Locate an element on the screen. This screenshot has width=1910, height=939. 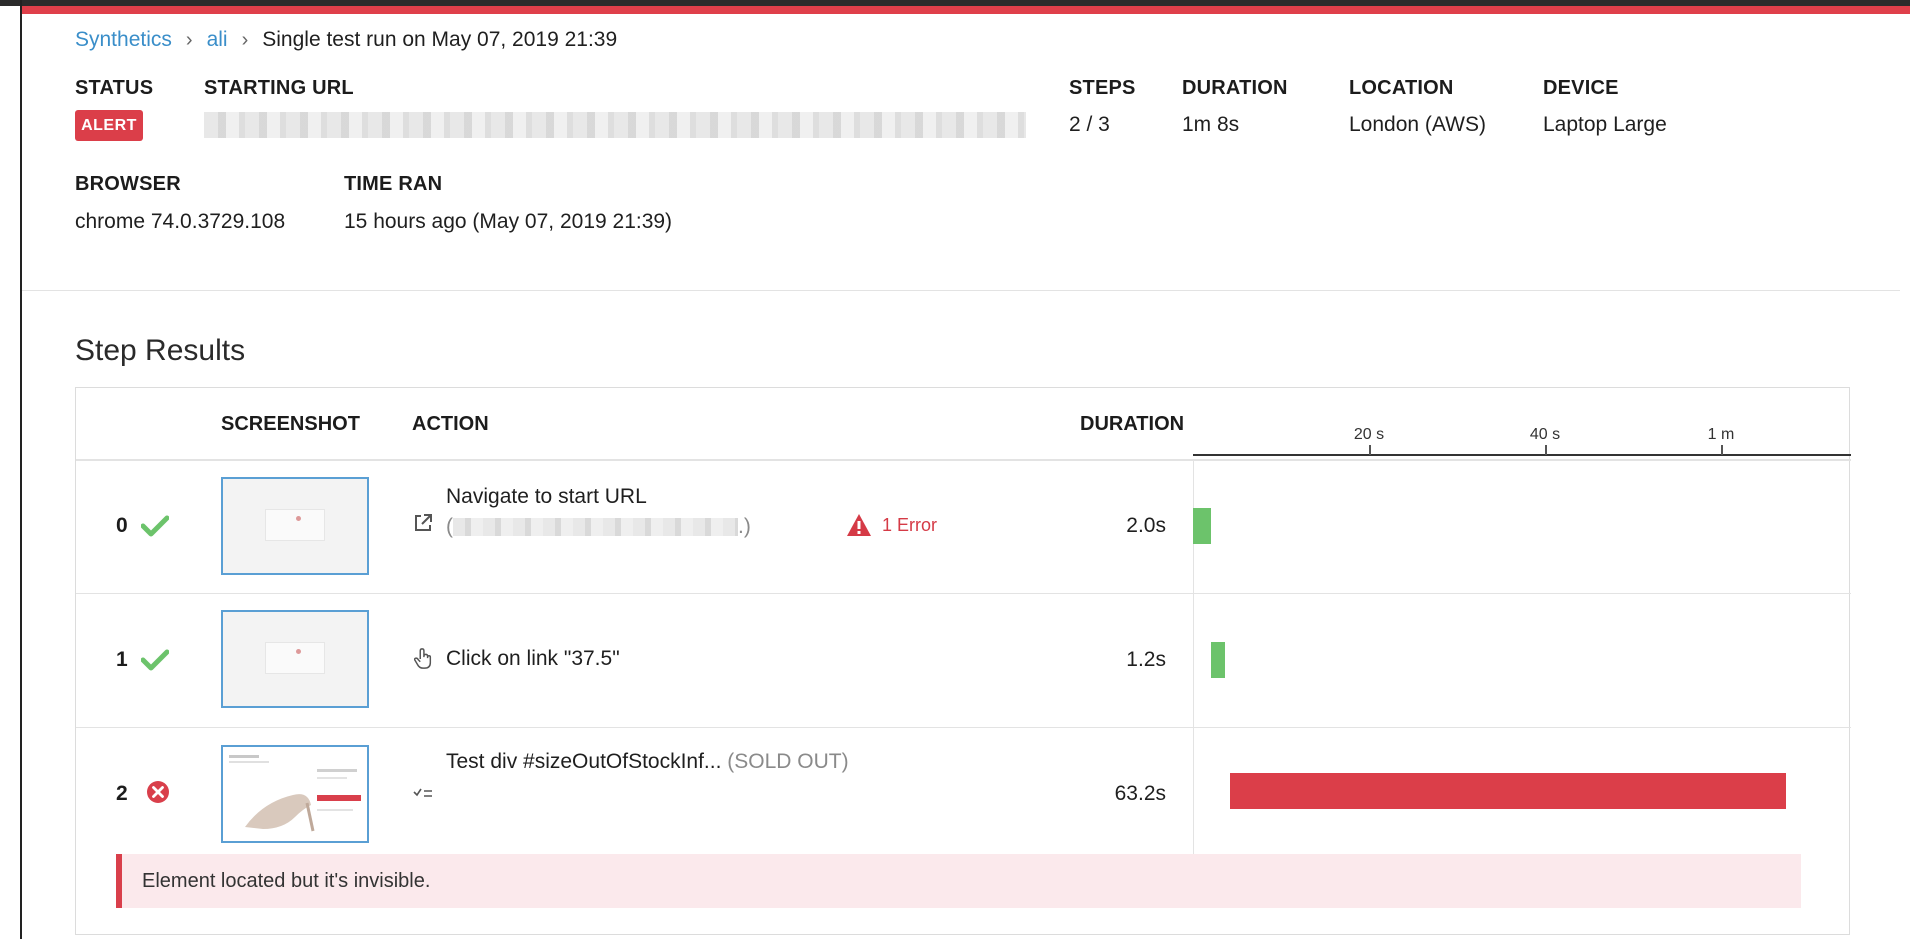
duration-value: 1m 8s is located at coordinates (1211, 124).